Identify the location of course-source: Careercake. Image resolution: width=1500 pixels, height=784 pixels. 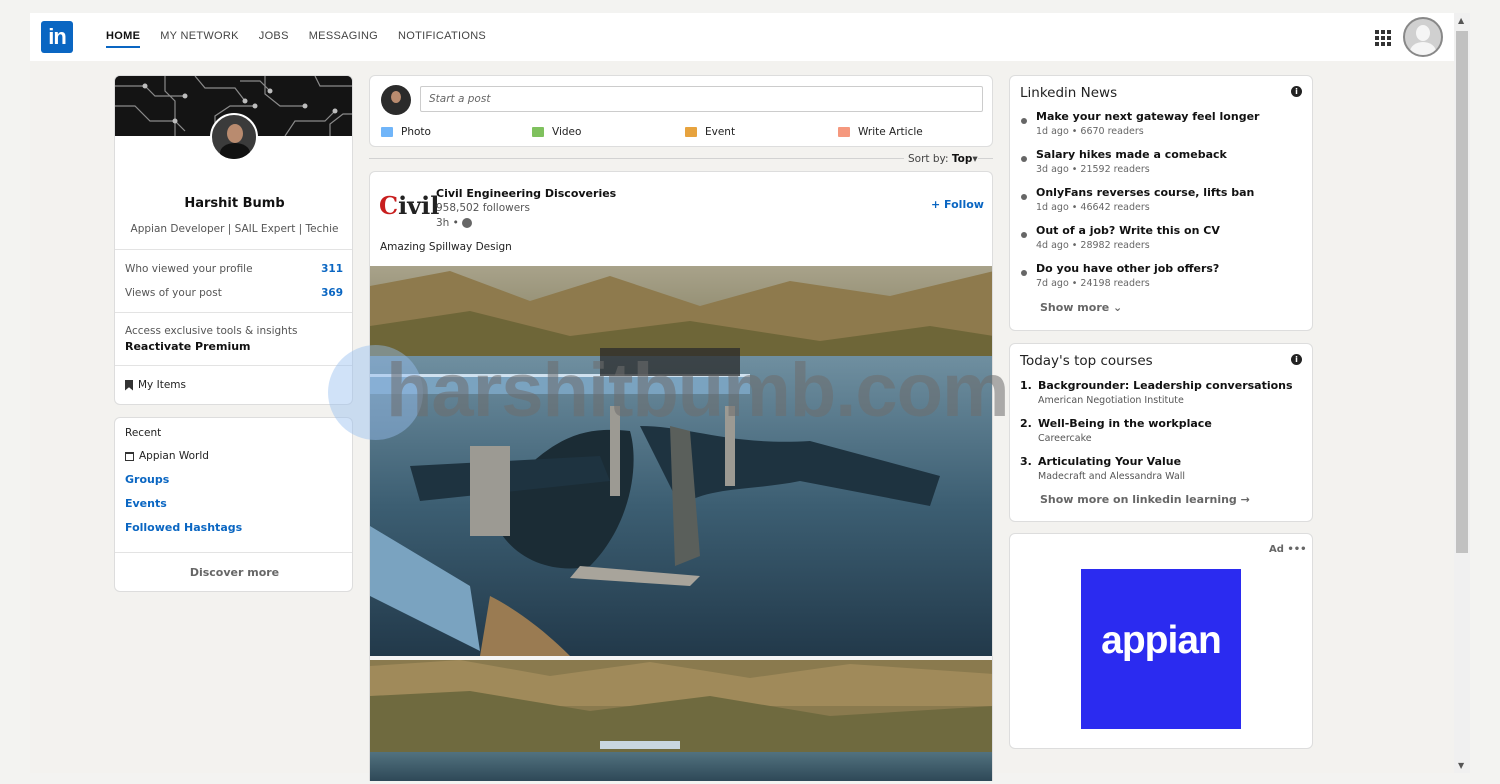
(1065, 438).